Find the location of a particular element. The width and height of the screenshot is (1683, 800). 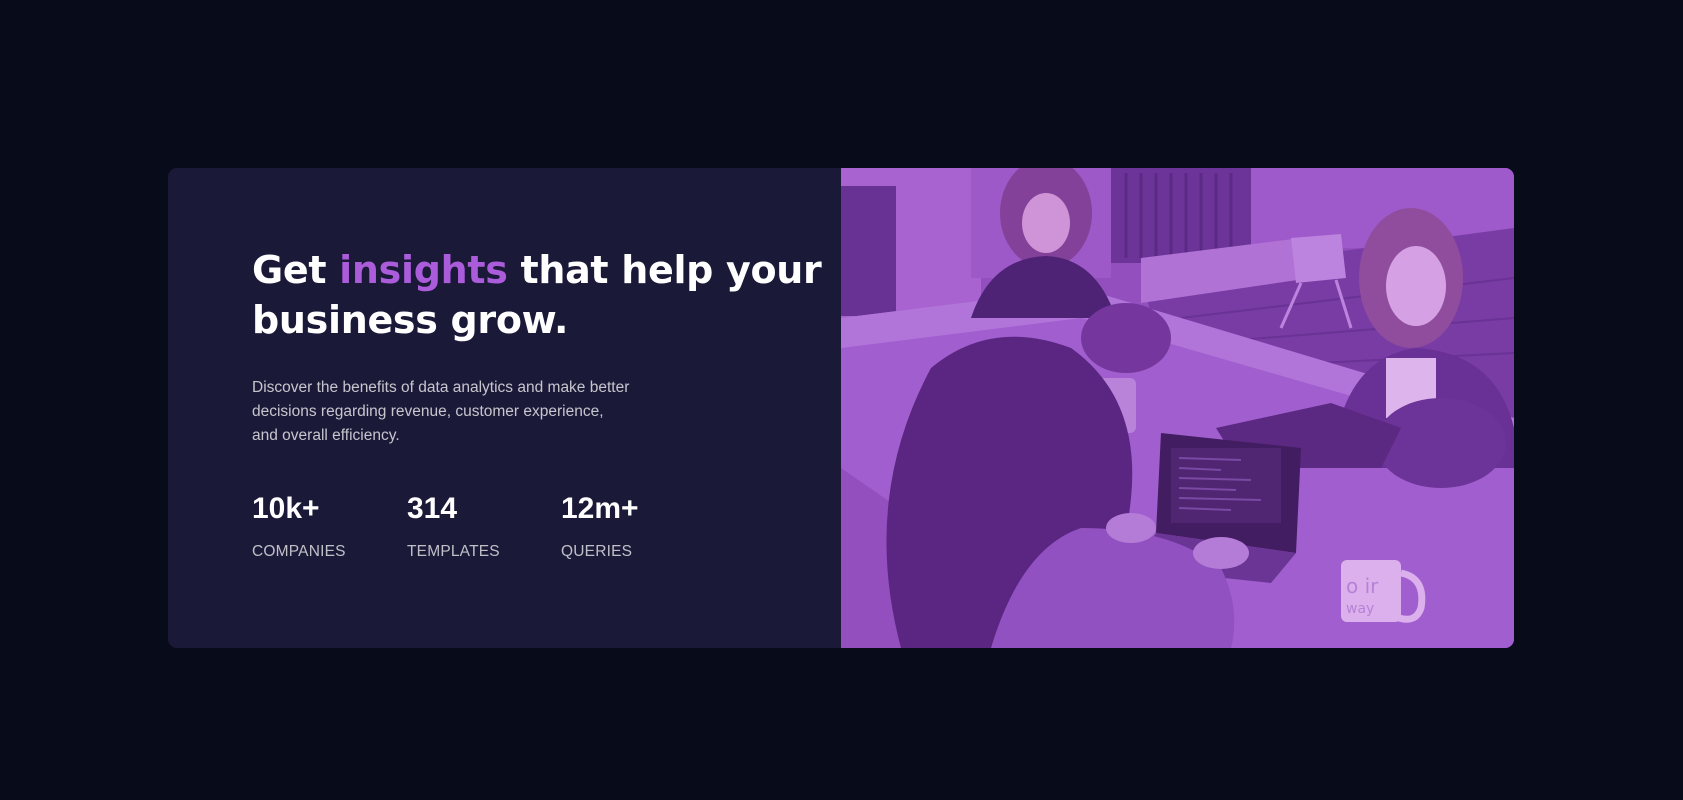

stat-value: 314 is located at coordinates (432, 508).